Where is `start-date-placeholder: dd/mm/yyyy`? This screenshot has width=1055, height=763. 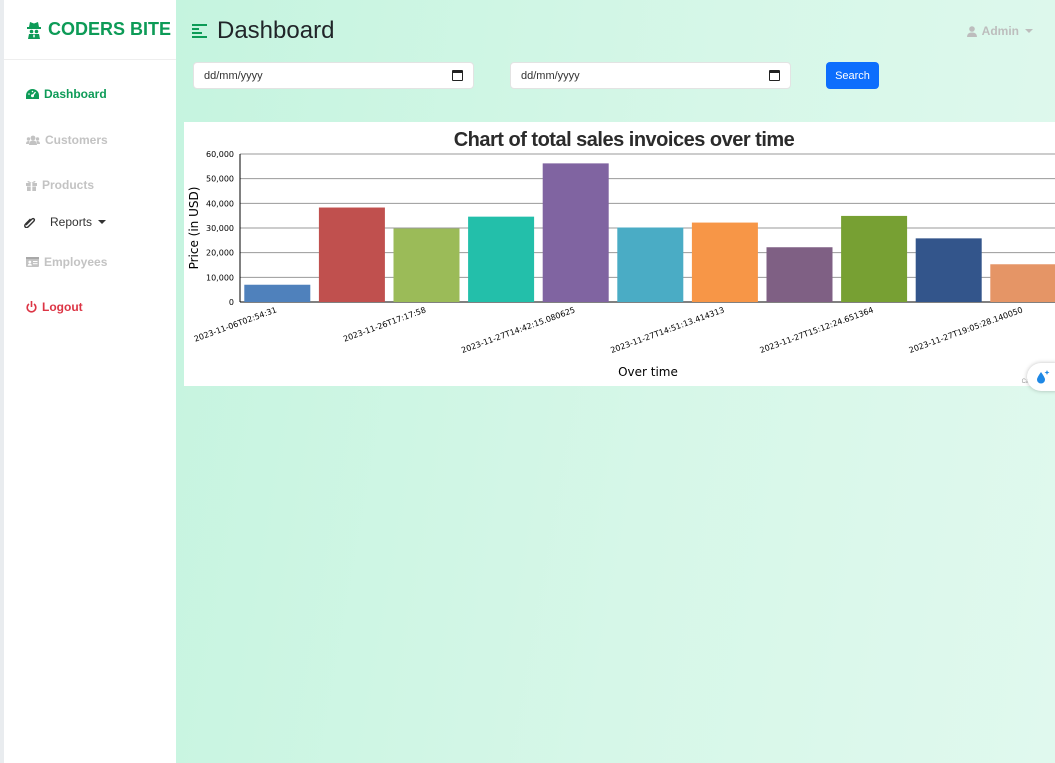 start-date-placeholder: dd/mm/yyyy is located at coordinates (233, 75).